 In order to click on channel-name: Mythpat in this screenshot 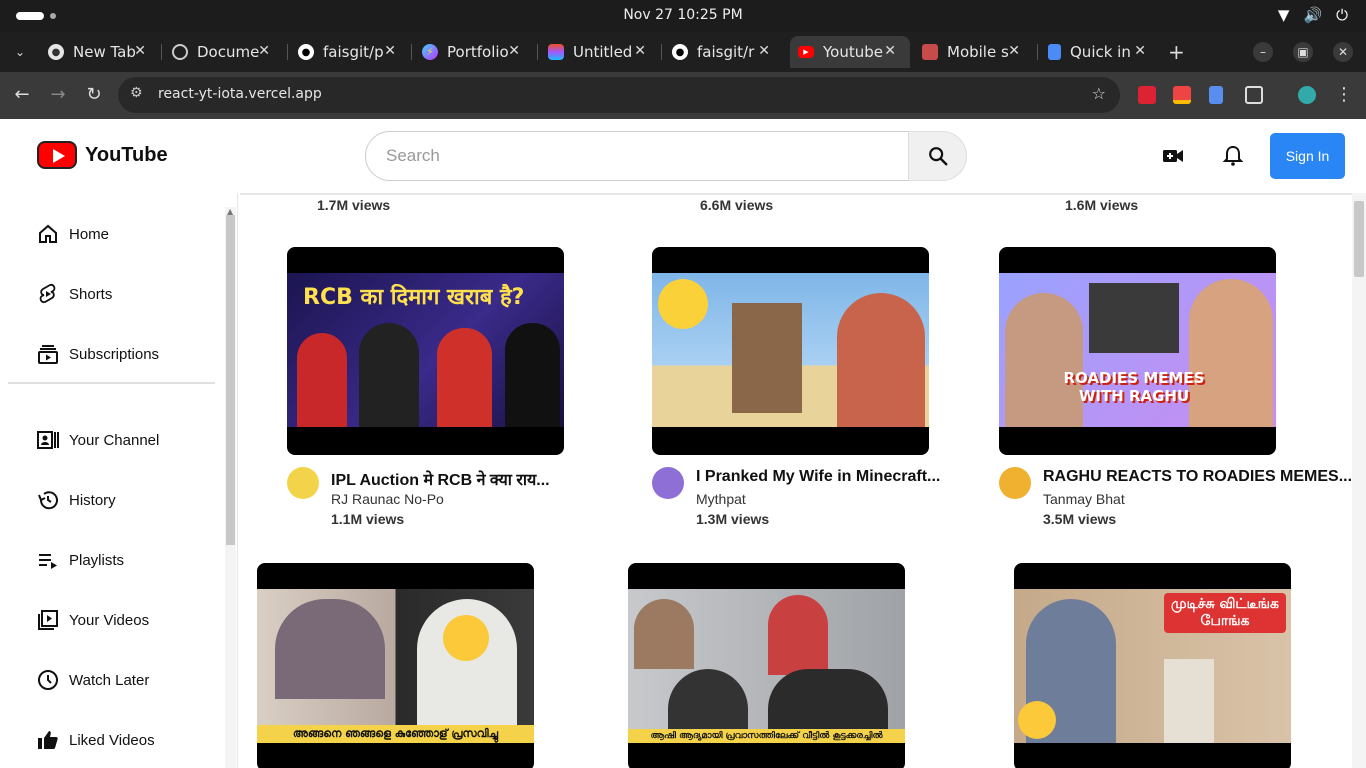, I will do `click(721, 499)`.